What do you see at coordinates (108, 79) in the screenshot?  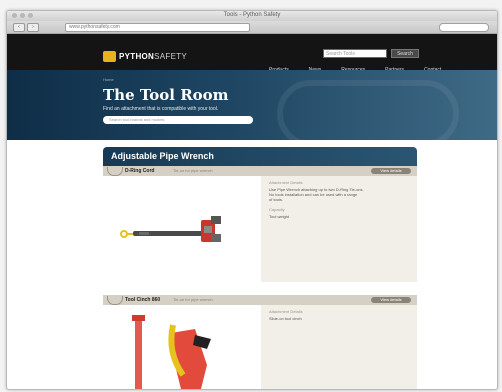 I see `breadcrumb: Home` at bounding box center [108, 79].